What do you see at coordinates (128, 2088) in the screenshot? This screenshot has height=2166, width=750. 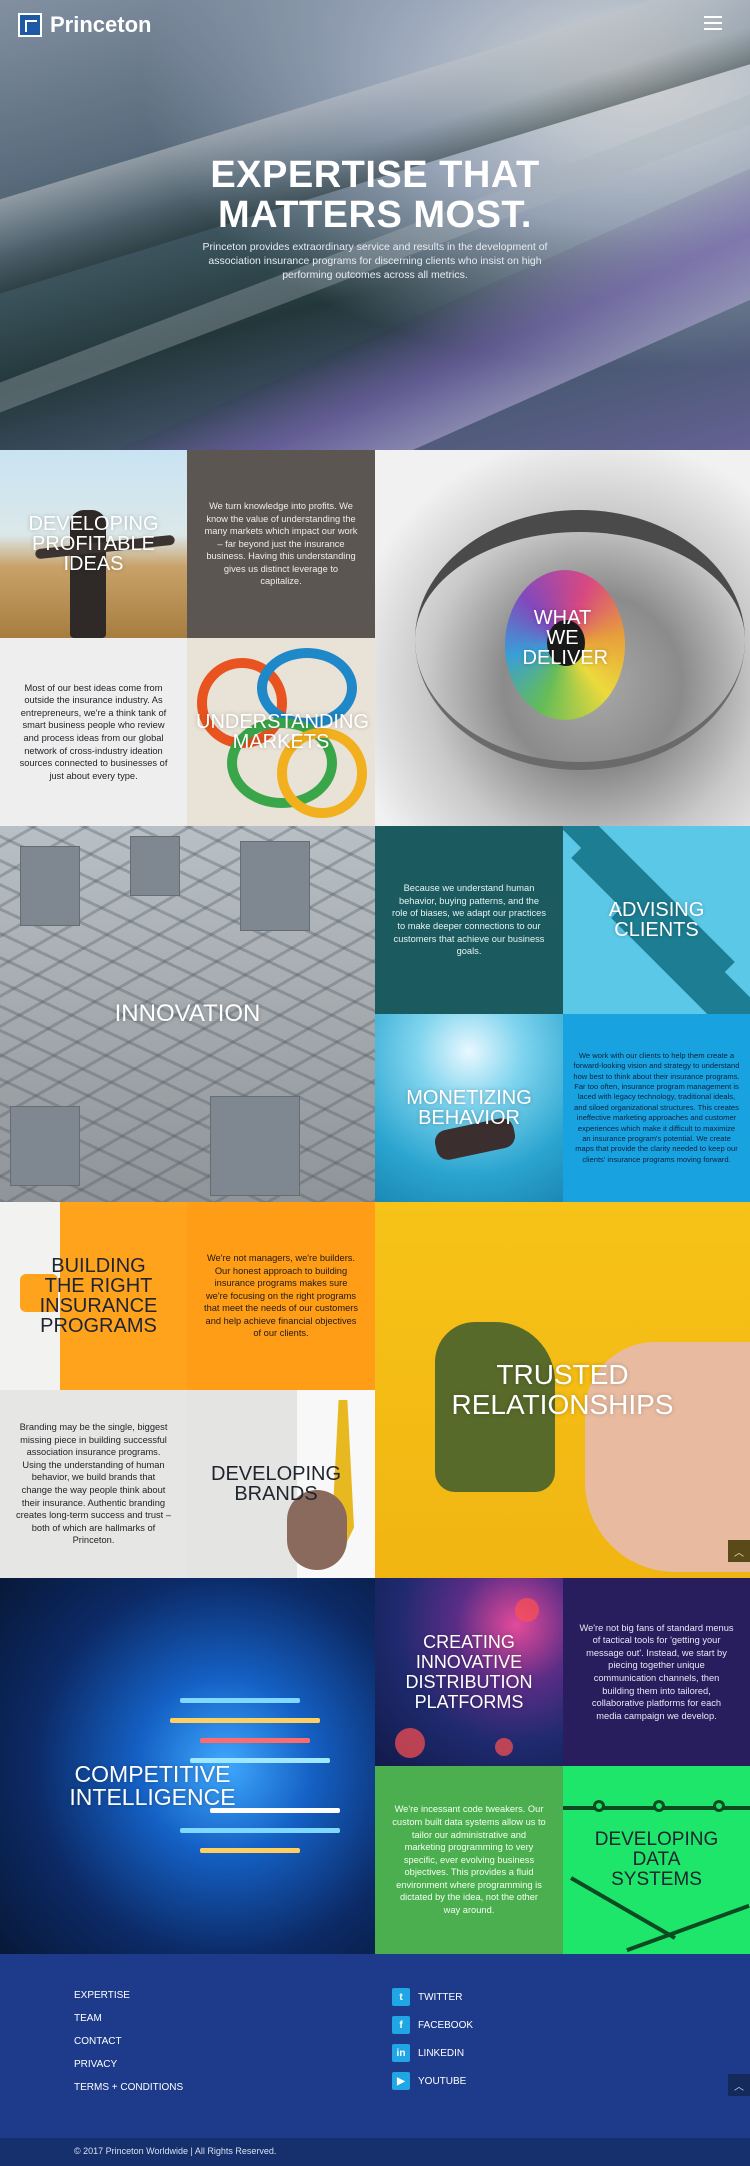 I see `footer-link-terms: TERMS + CONDITIONS` at bounding box center [128, 2088].